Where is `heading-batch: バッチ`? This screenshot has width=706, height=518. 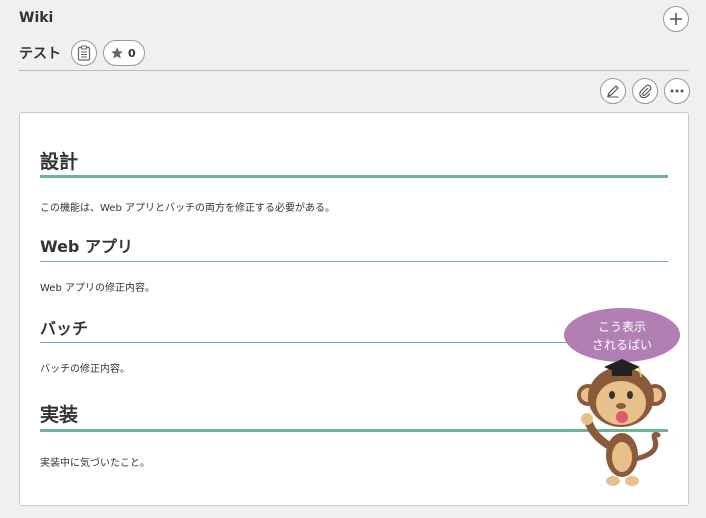
heading-batch: バッチ is located at coordinates (64, 328).